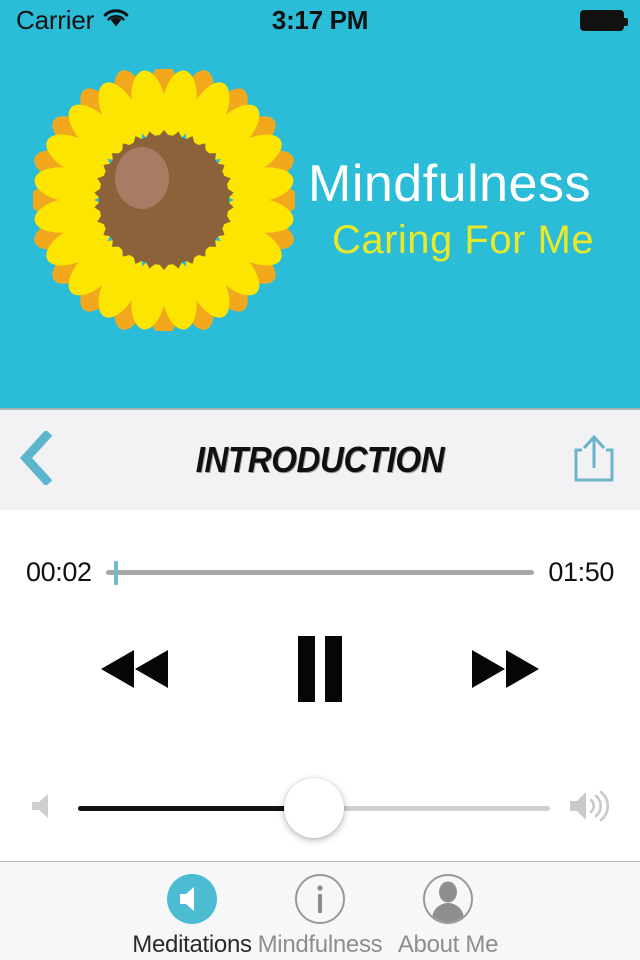  Describe the element at coordinates (590, 808) in the screenshot. I see `volume-high-icon` at that location.